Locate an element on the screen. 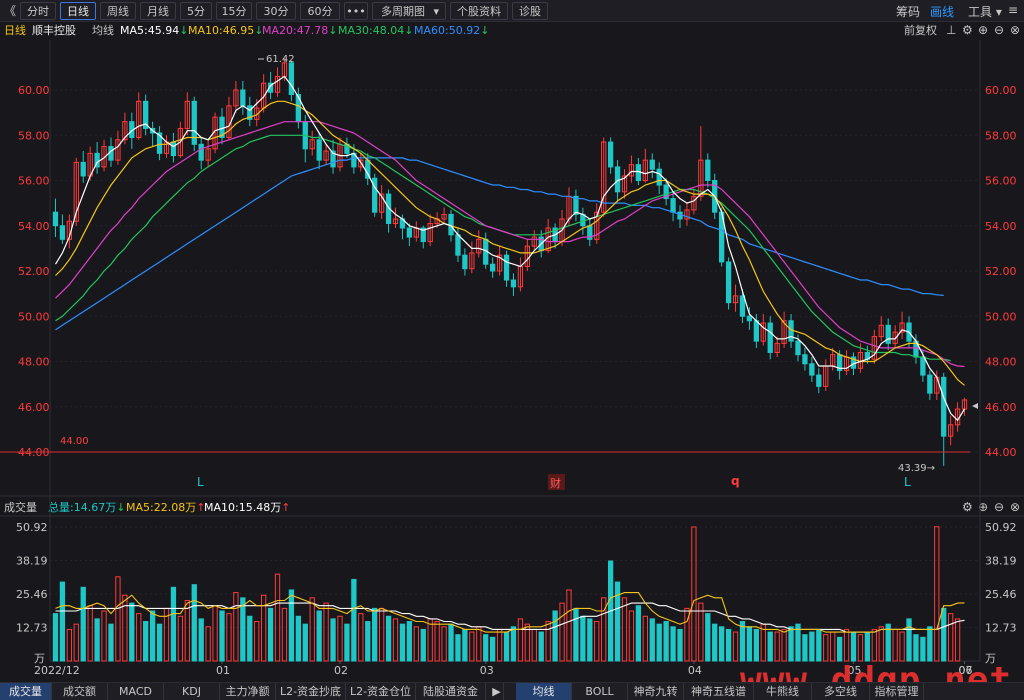 The image size is (1024, 700). overlay-tab-1: BOLL is located at coordinates (600, 691).